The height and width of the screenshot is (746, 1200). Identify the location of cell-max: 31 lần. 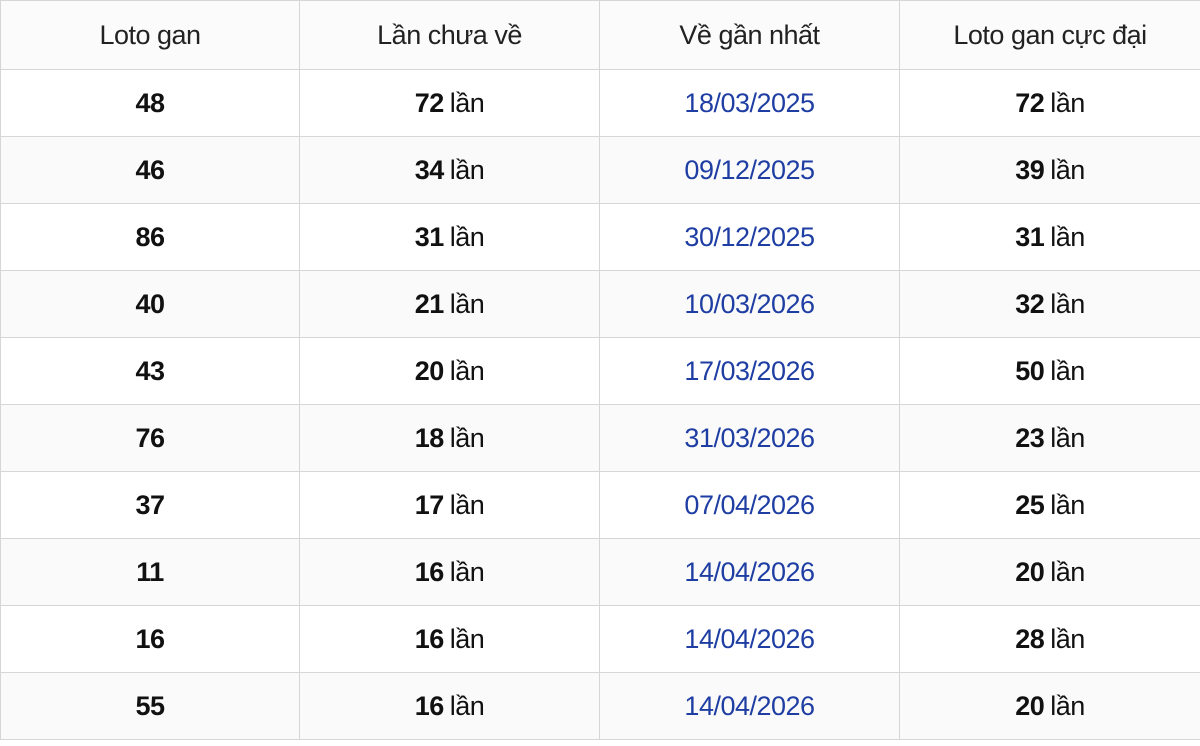
(1049, 237).